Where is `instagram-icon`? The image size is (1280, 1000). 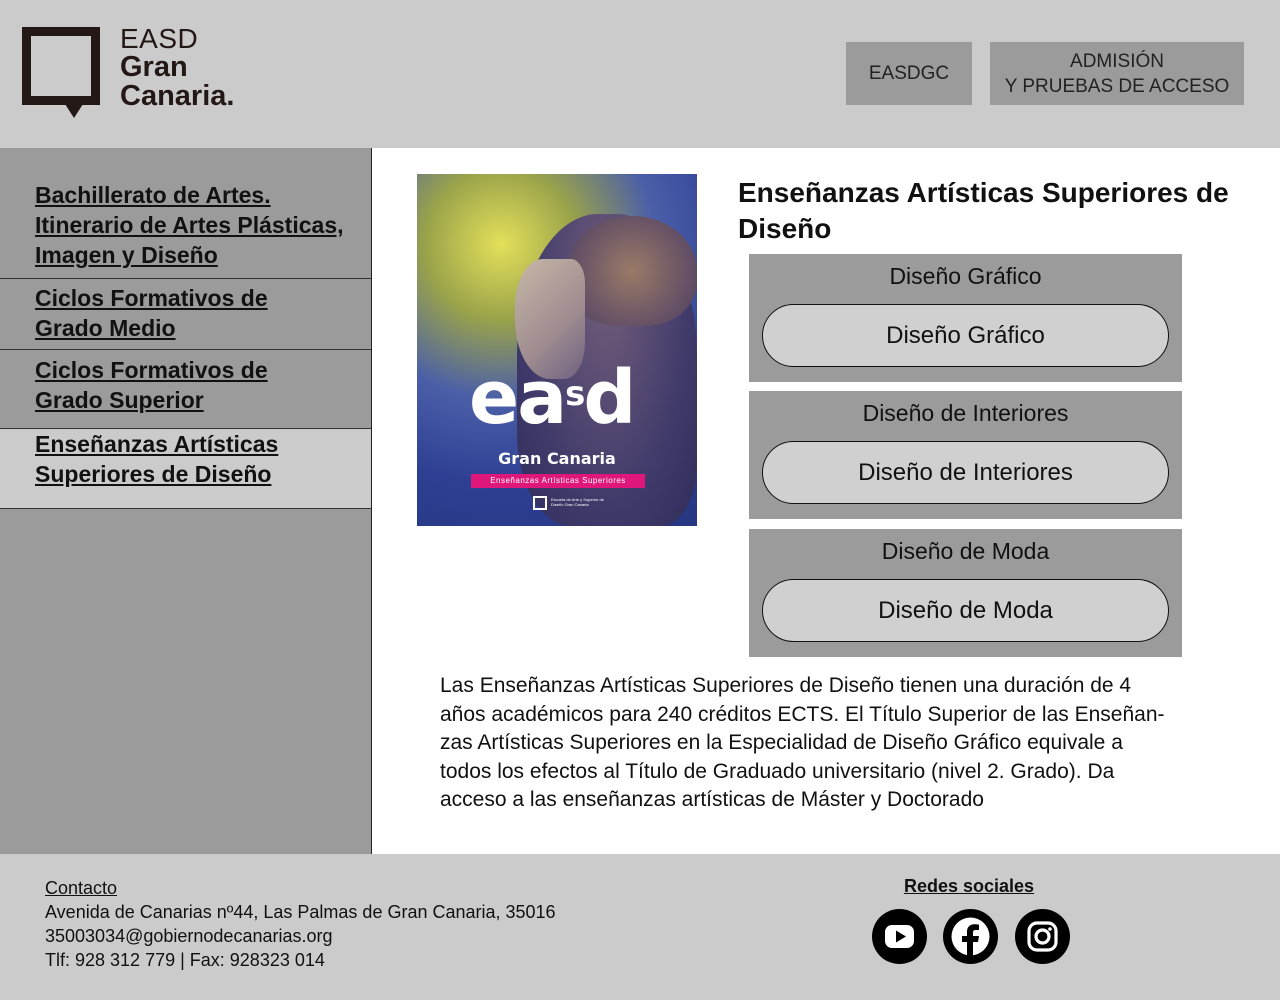 instagram-icon is located at coordinates (1042, 936).